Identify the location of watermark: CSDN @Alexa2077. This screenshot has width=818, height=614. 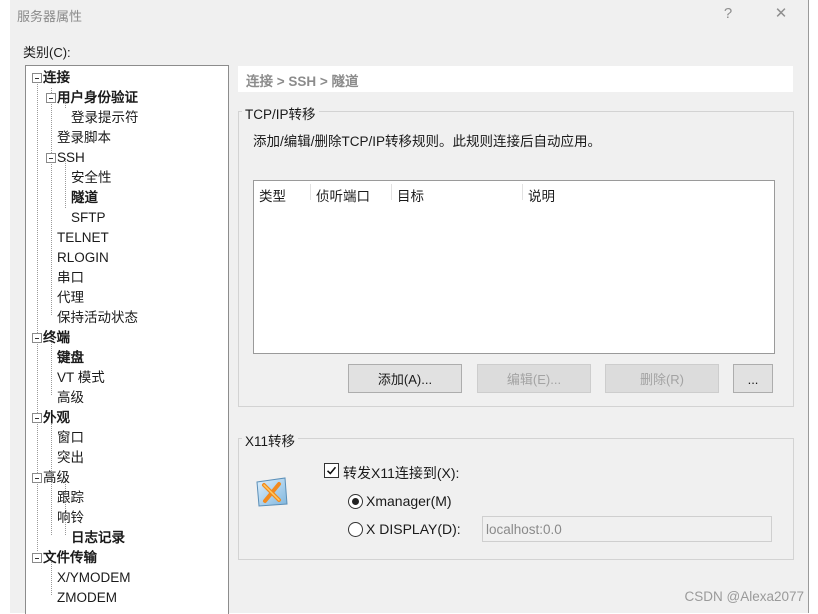
(744, 596).